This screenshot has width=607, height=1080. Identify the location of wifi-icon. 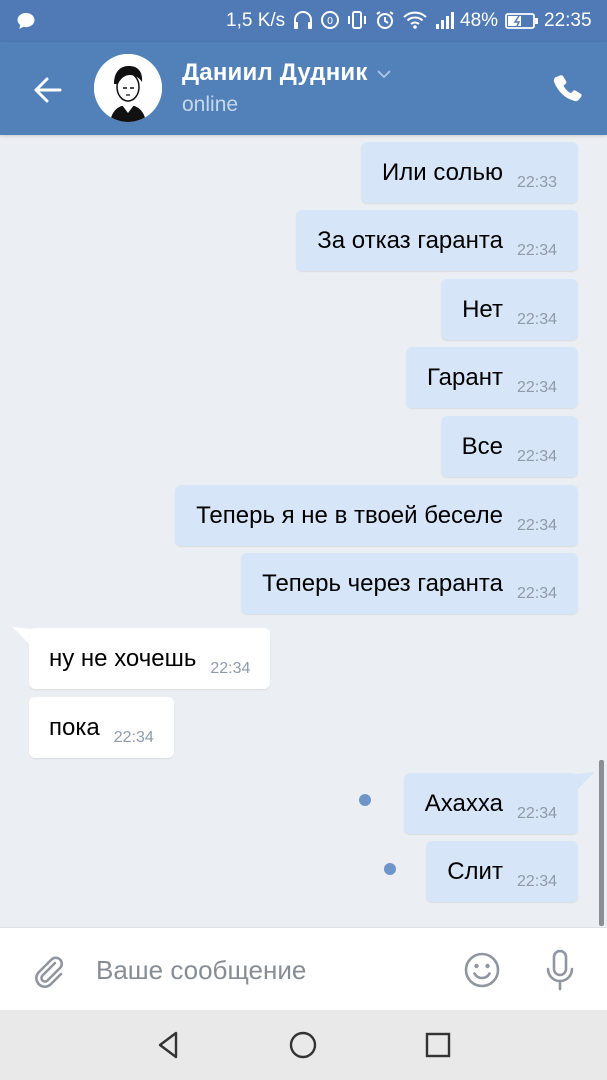
(415, 20).